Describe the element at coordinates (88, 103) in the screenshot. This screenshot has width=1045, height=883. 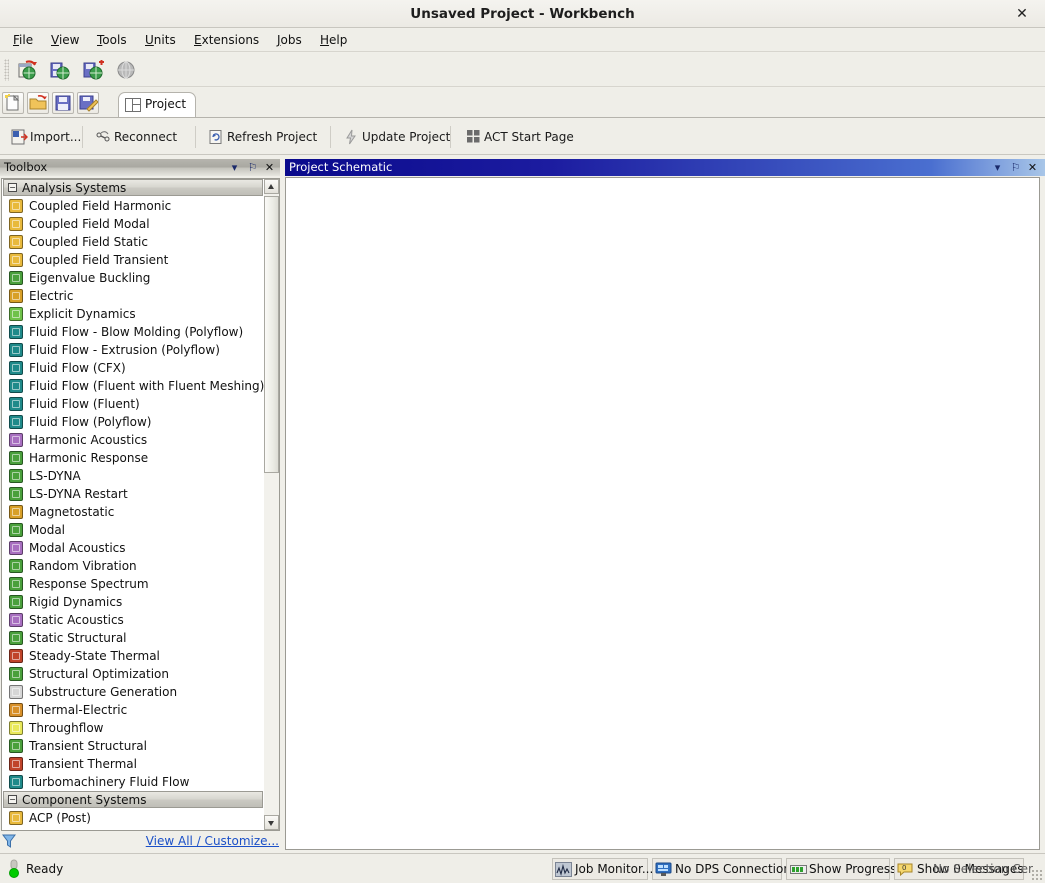
I see `save-as-icon` at that location.